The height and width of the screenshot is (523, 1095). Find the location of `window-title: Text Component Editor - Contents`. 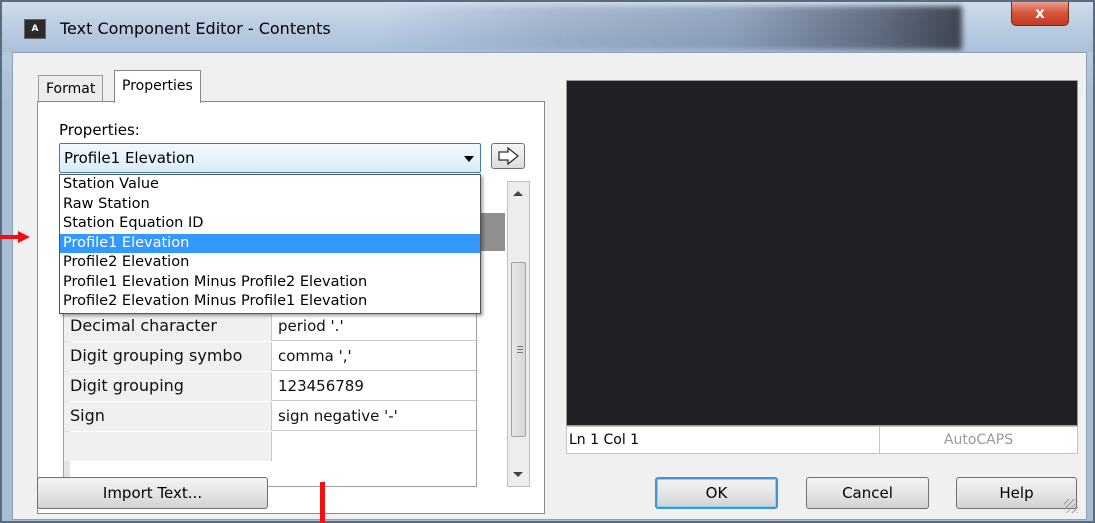

window-title: Text Component Editor - Contents is located at coordinates (195, 28).